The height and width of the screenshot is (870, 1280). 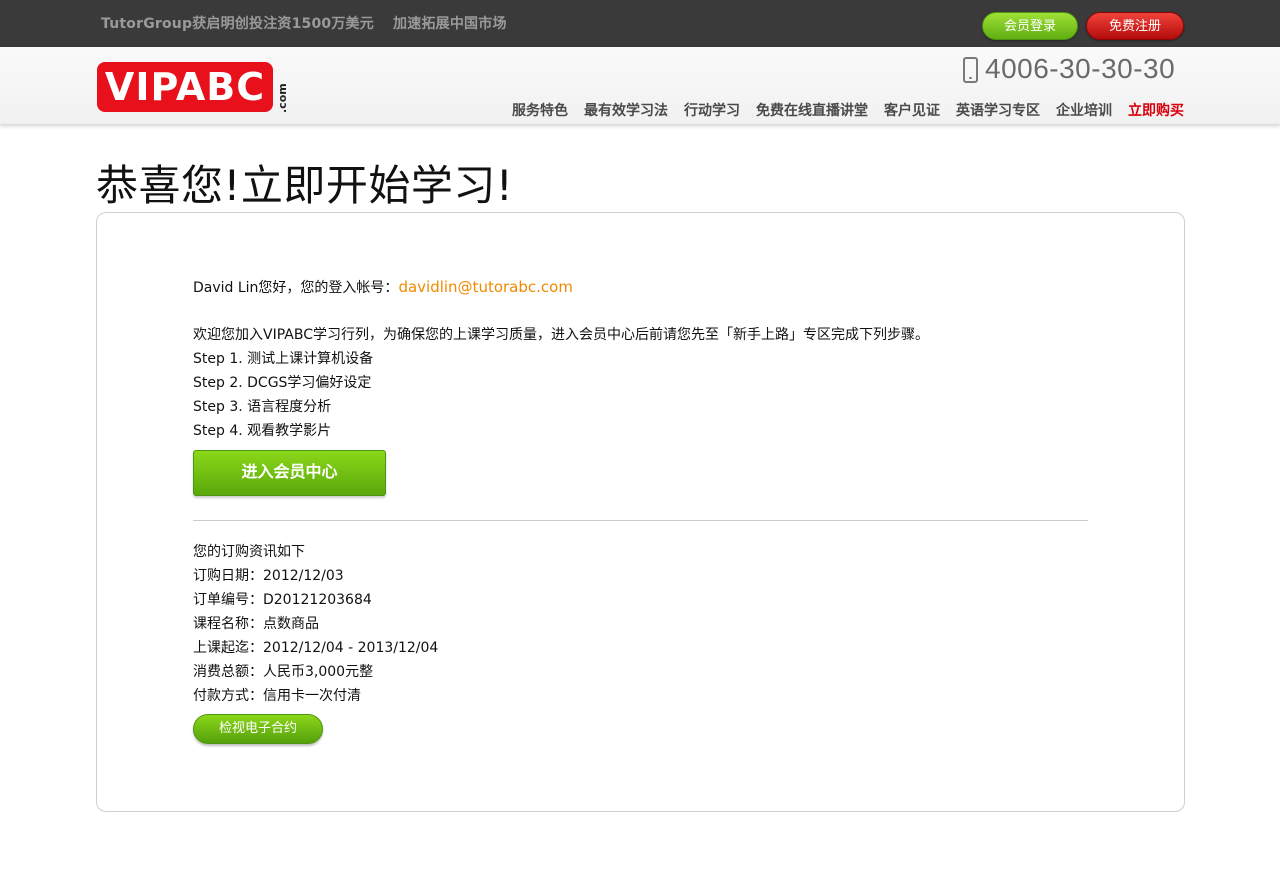 What do you see at coordinates (316, 648) in the screenshot?
I see `course-period: 上课起迄：2012/12/04 - 2013/12/04` at bounding box center [316, 648].